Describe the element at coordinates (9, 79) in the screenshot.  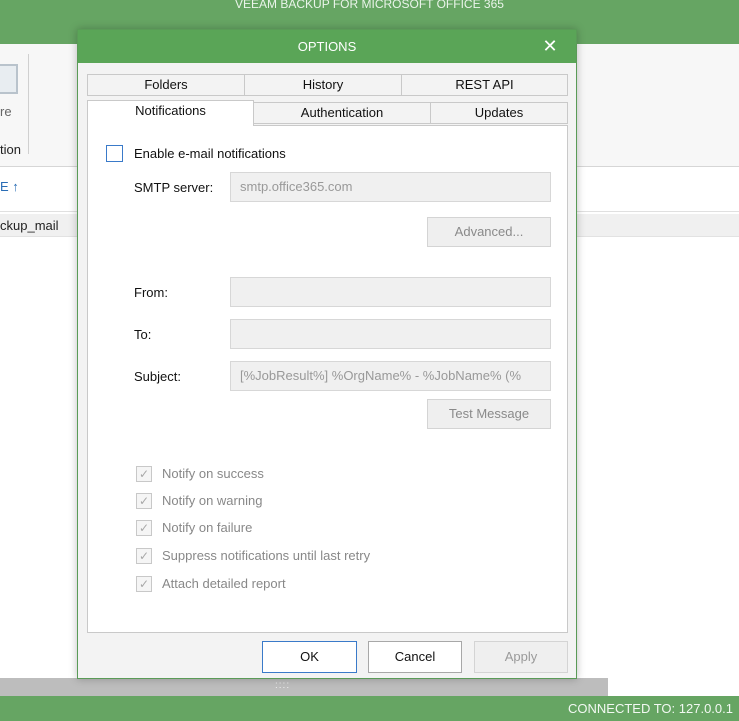
I see `restore-icon` at that location.